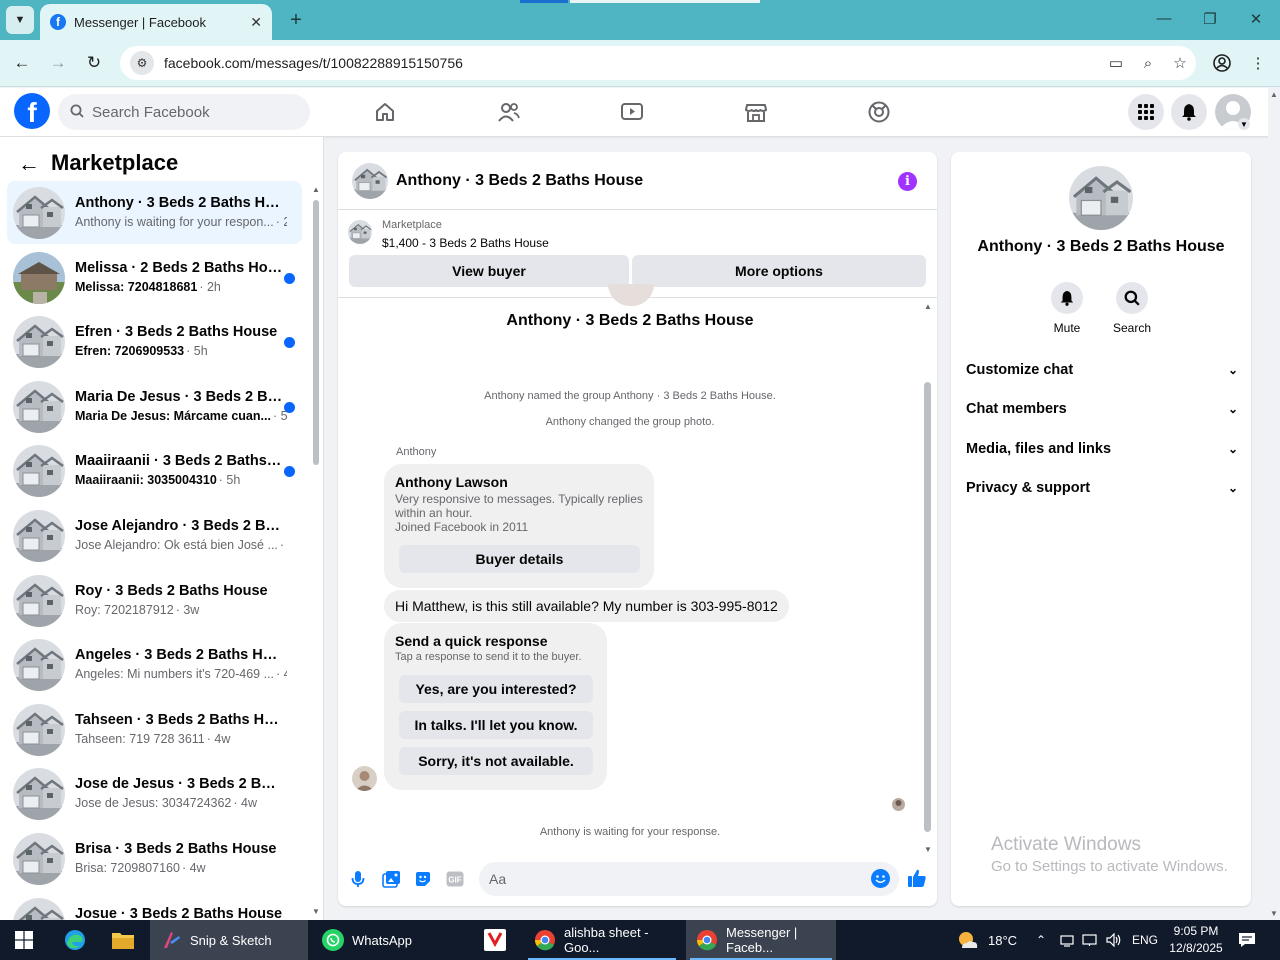 Image resolution: width=1280 pixels, height=960 pixels. What do you see at coordinates (1041, 940) in the screenshot?
I see `show-hidden-icons: ⌃` at bounding box center [1041, 940].